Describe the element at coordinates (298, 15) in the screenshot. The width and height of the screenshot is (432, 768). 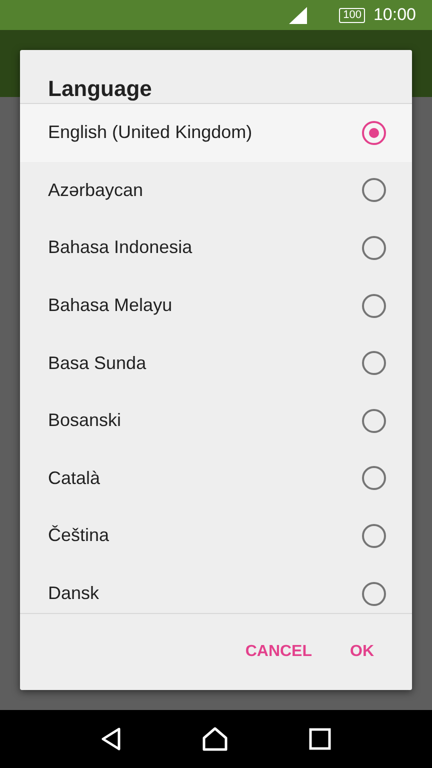
I see `signal-icon` at that location.